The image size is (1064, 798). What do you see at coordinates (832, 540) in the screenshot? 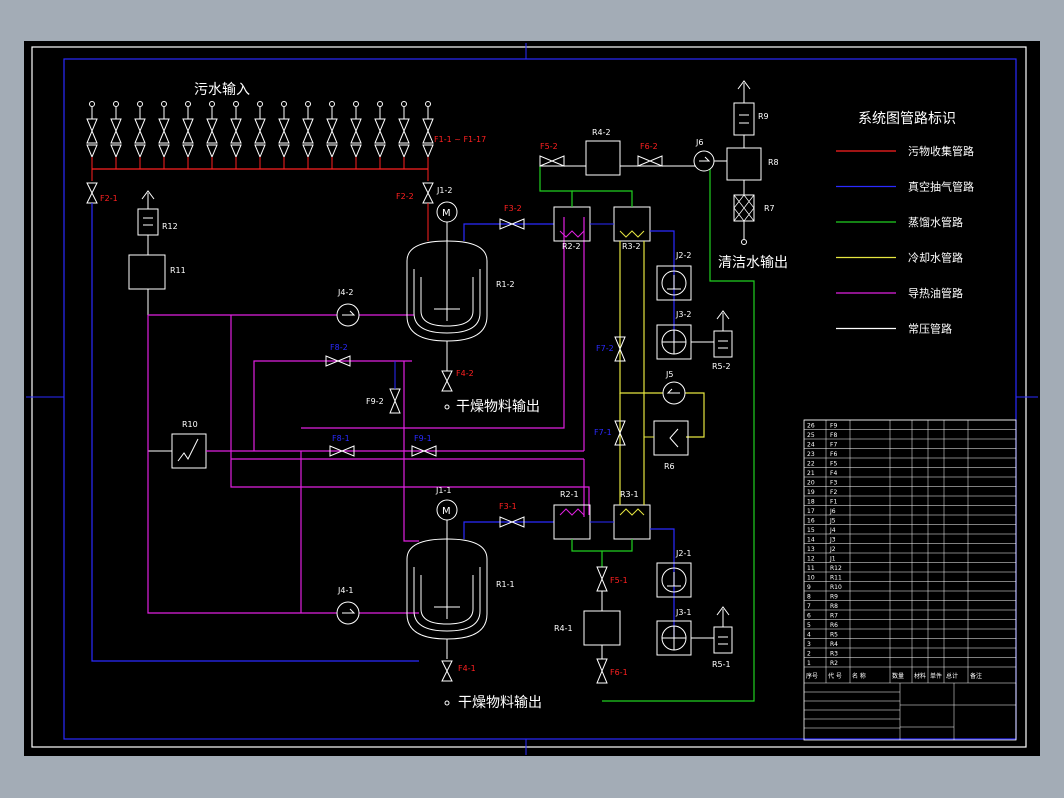
I see `table-cell: J3` at bounding box center [832, 540].